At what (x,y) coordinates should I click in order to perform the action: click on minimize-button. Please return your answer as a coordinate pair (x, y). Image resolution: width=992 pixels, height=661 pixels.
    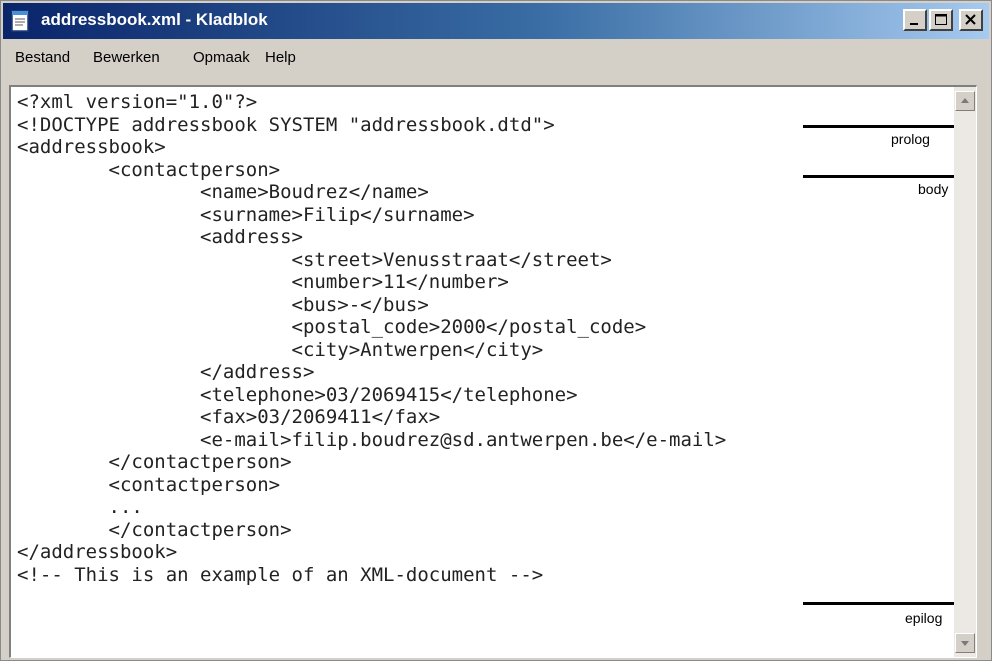
    Looking at the image, I should click on (915, 20).